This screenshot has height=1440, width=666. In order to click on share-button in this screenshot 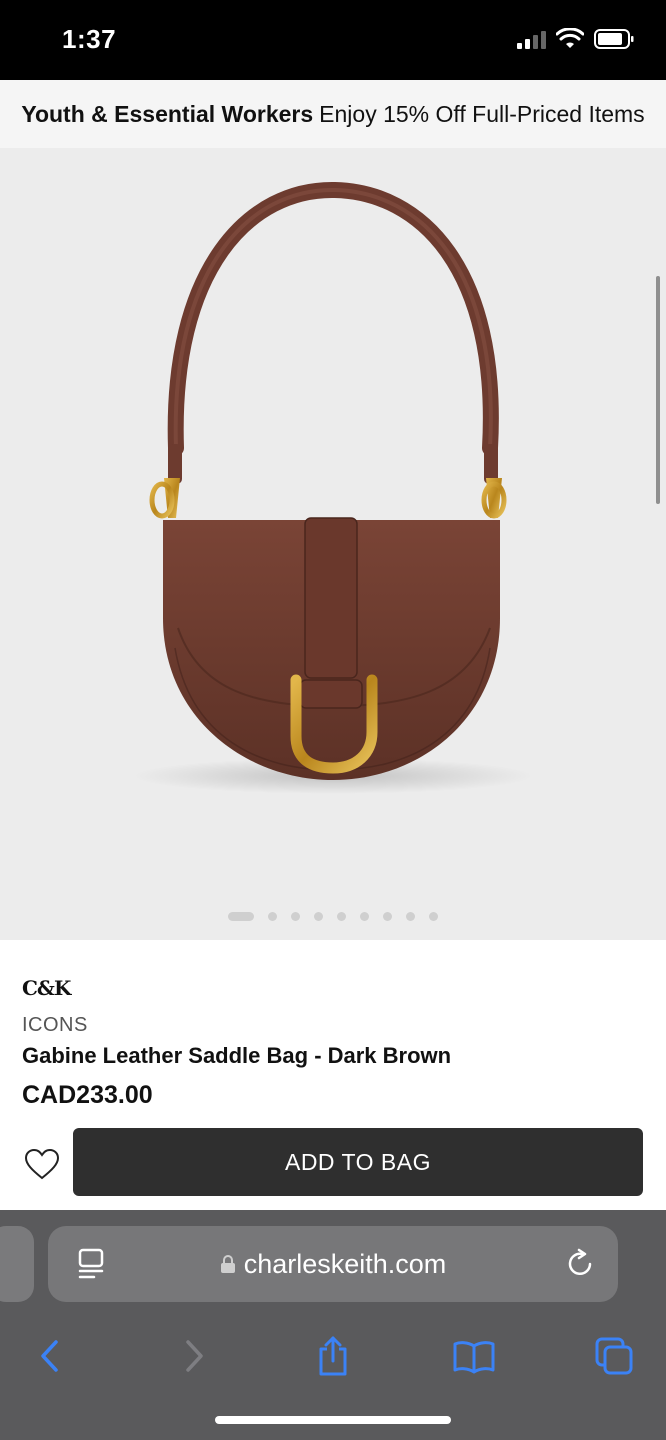, I will do `click(333, 1356)`.